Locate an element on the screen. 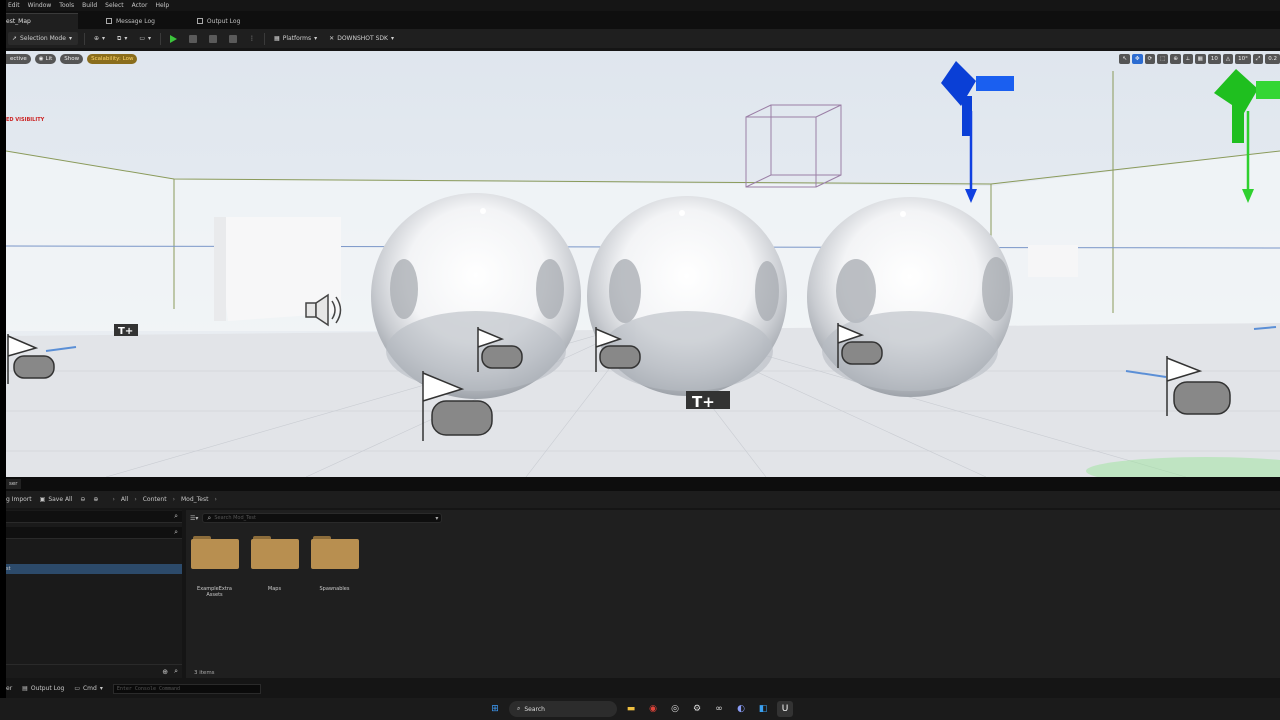  grid-snap-value: 10 is located at coordinates (1214, 59).